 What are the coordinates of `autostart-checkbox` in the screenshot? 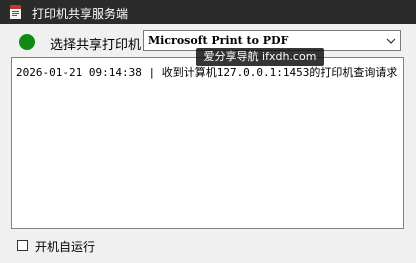 It's located at (22, 245).